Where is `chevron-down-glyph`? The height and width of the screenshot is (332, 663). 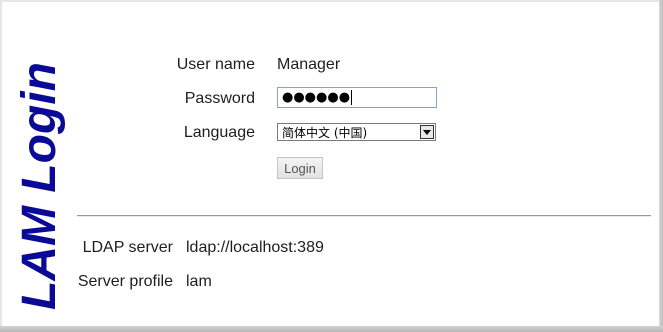 chevron-down-glyph is located at coordinates (427, 132).